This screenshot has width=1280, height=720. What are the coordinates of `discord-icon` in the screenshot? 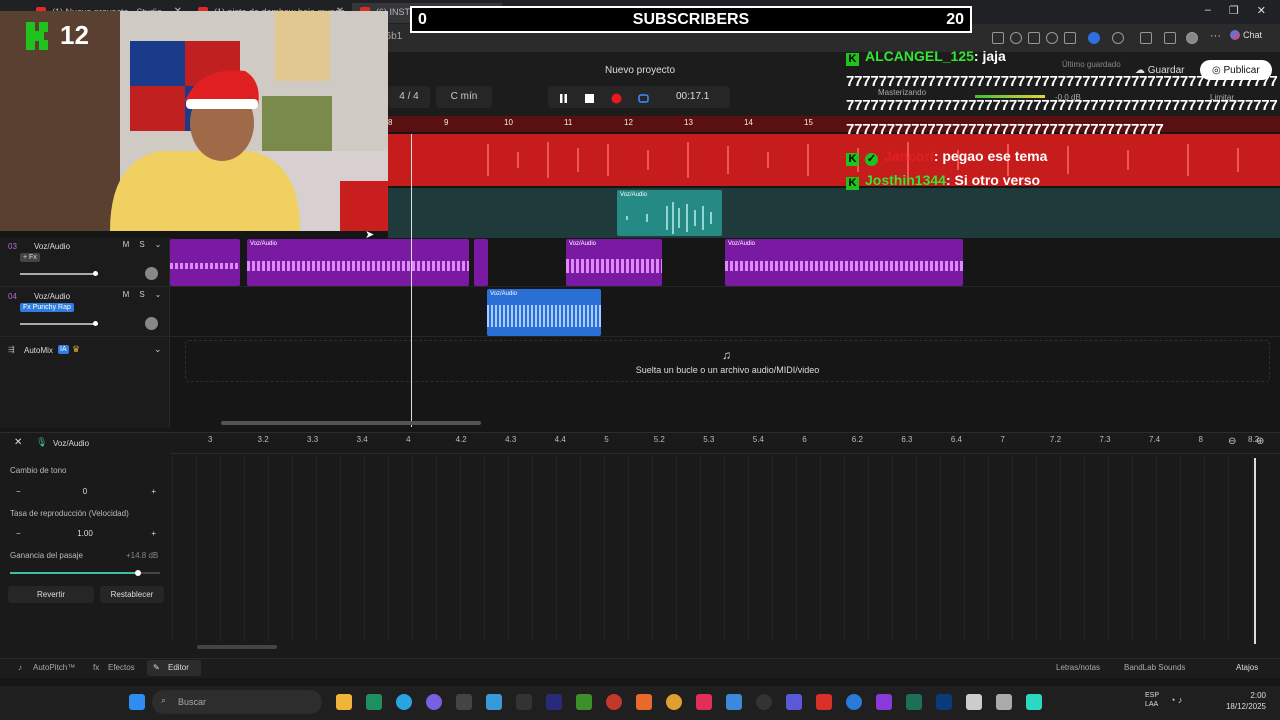 It's located at (434, 702).